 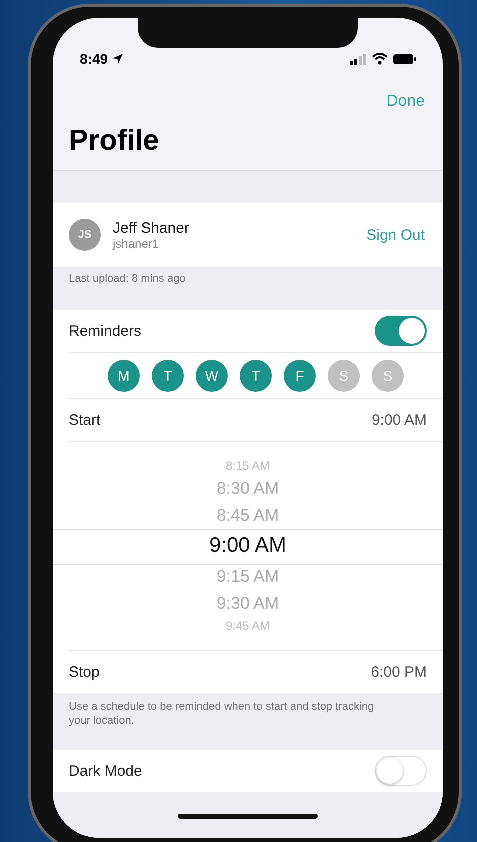 What do you see at coordinates (248, 488) in the screenshot?
I see `time-picker-option: 8:30 AM` at bounding box center [248, 488].